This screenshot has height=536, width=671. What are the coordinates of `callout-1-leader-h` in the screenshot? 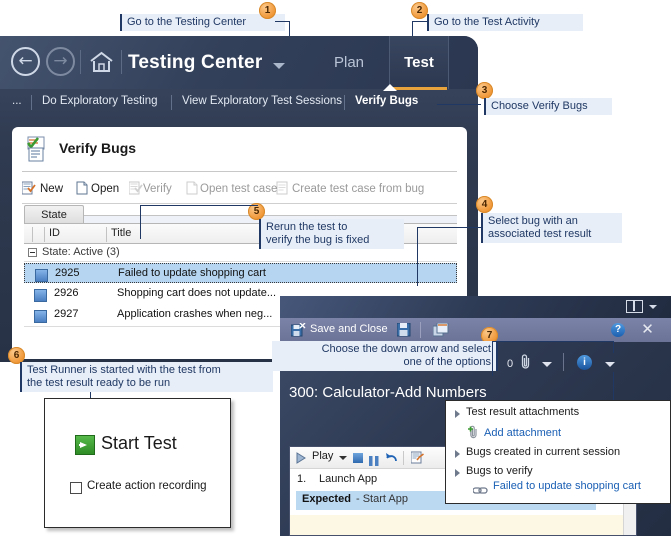 It's located at (282, 21).